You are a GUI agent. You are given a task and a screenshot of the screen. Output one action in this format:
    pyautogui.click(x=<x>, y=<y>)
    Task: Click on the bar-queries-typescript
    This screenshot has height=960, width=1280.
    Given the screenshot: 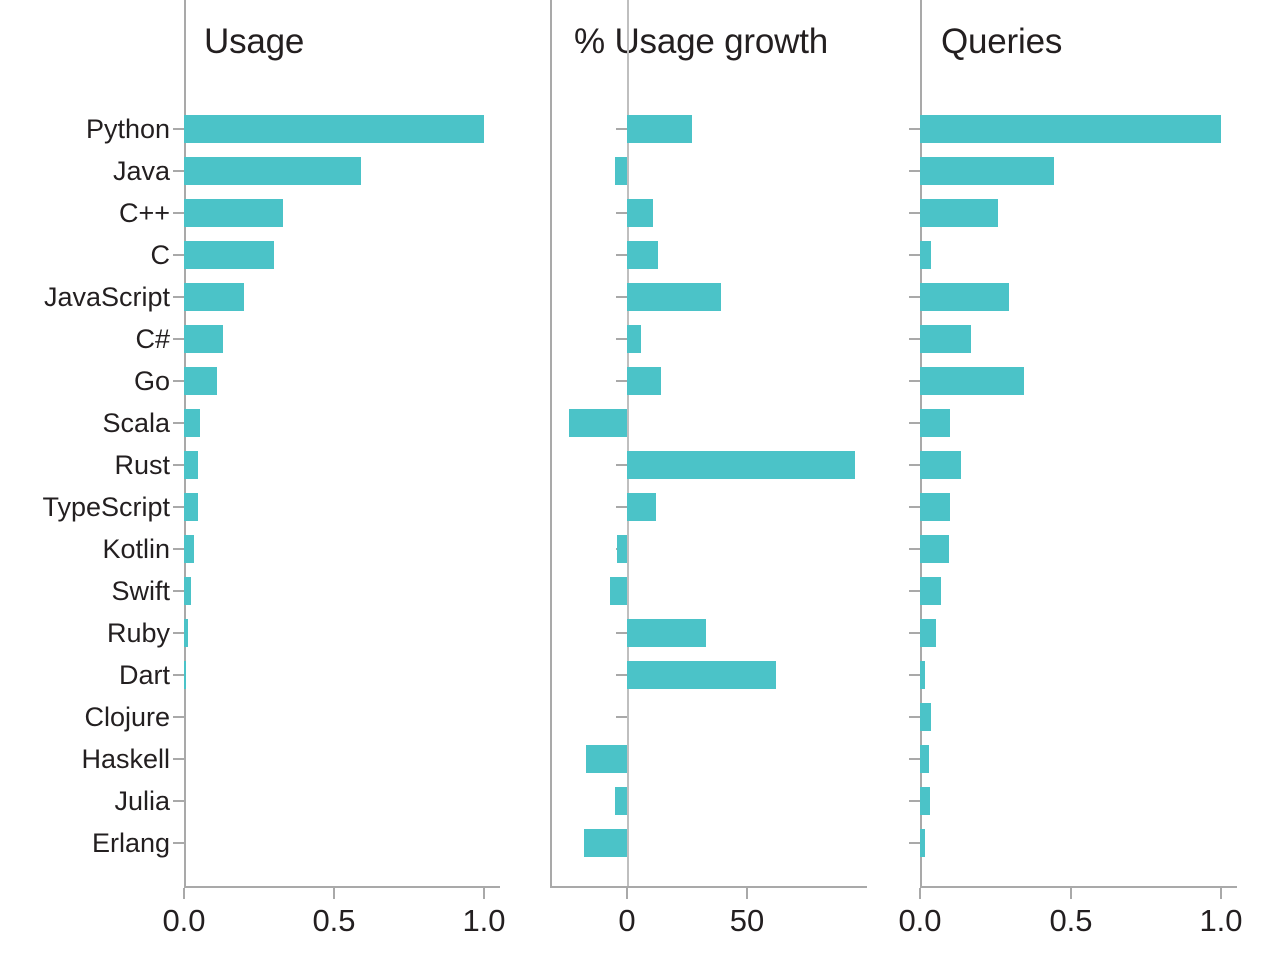 What is the action you would take?
    pyautogui.click(x=935, y=507)
    